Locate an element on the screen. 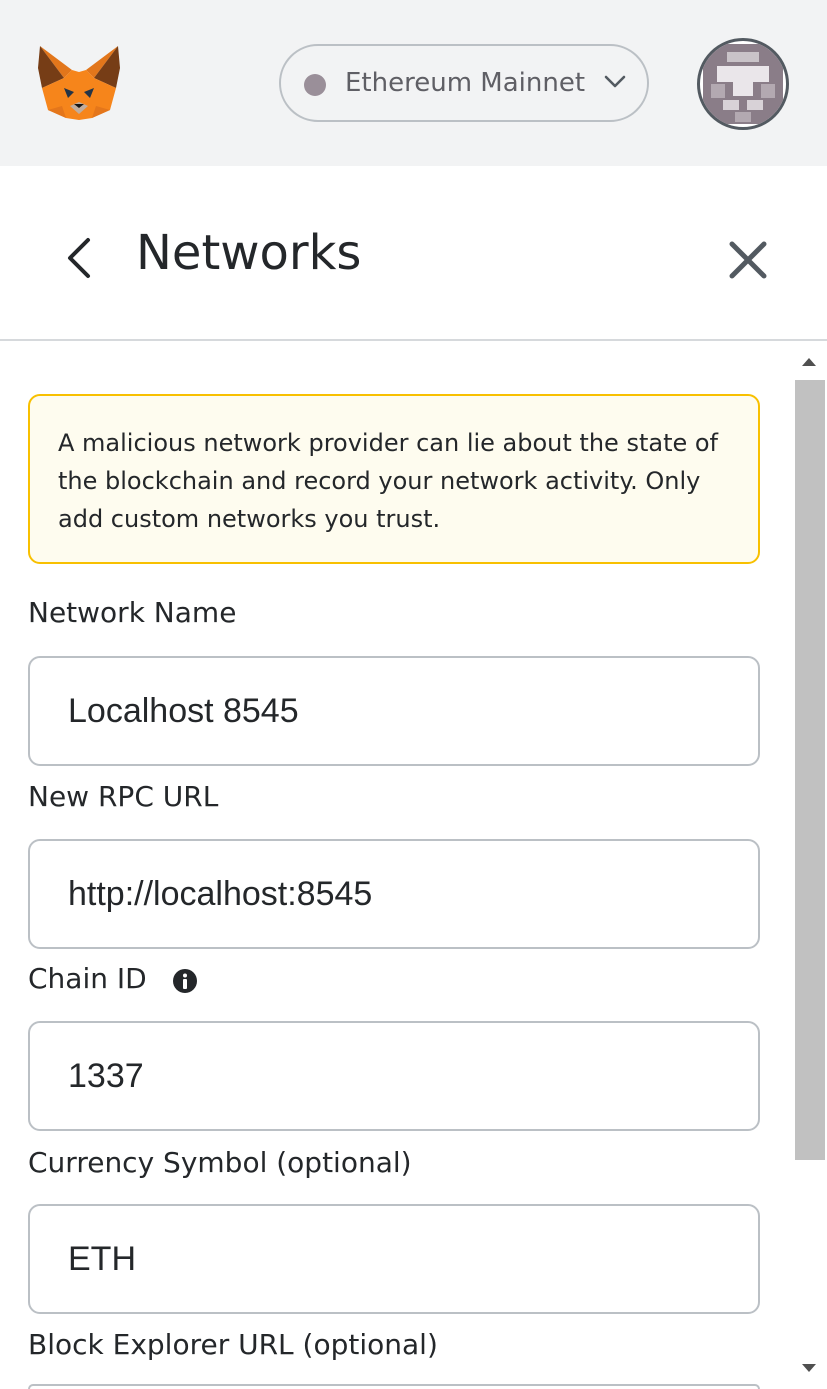 Image resolution: width=827 pixels, height=1389 pixels. network-name-input is located at coordinates (394, 711).